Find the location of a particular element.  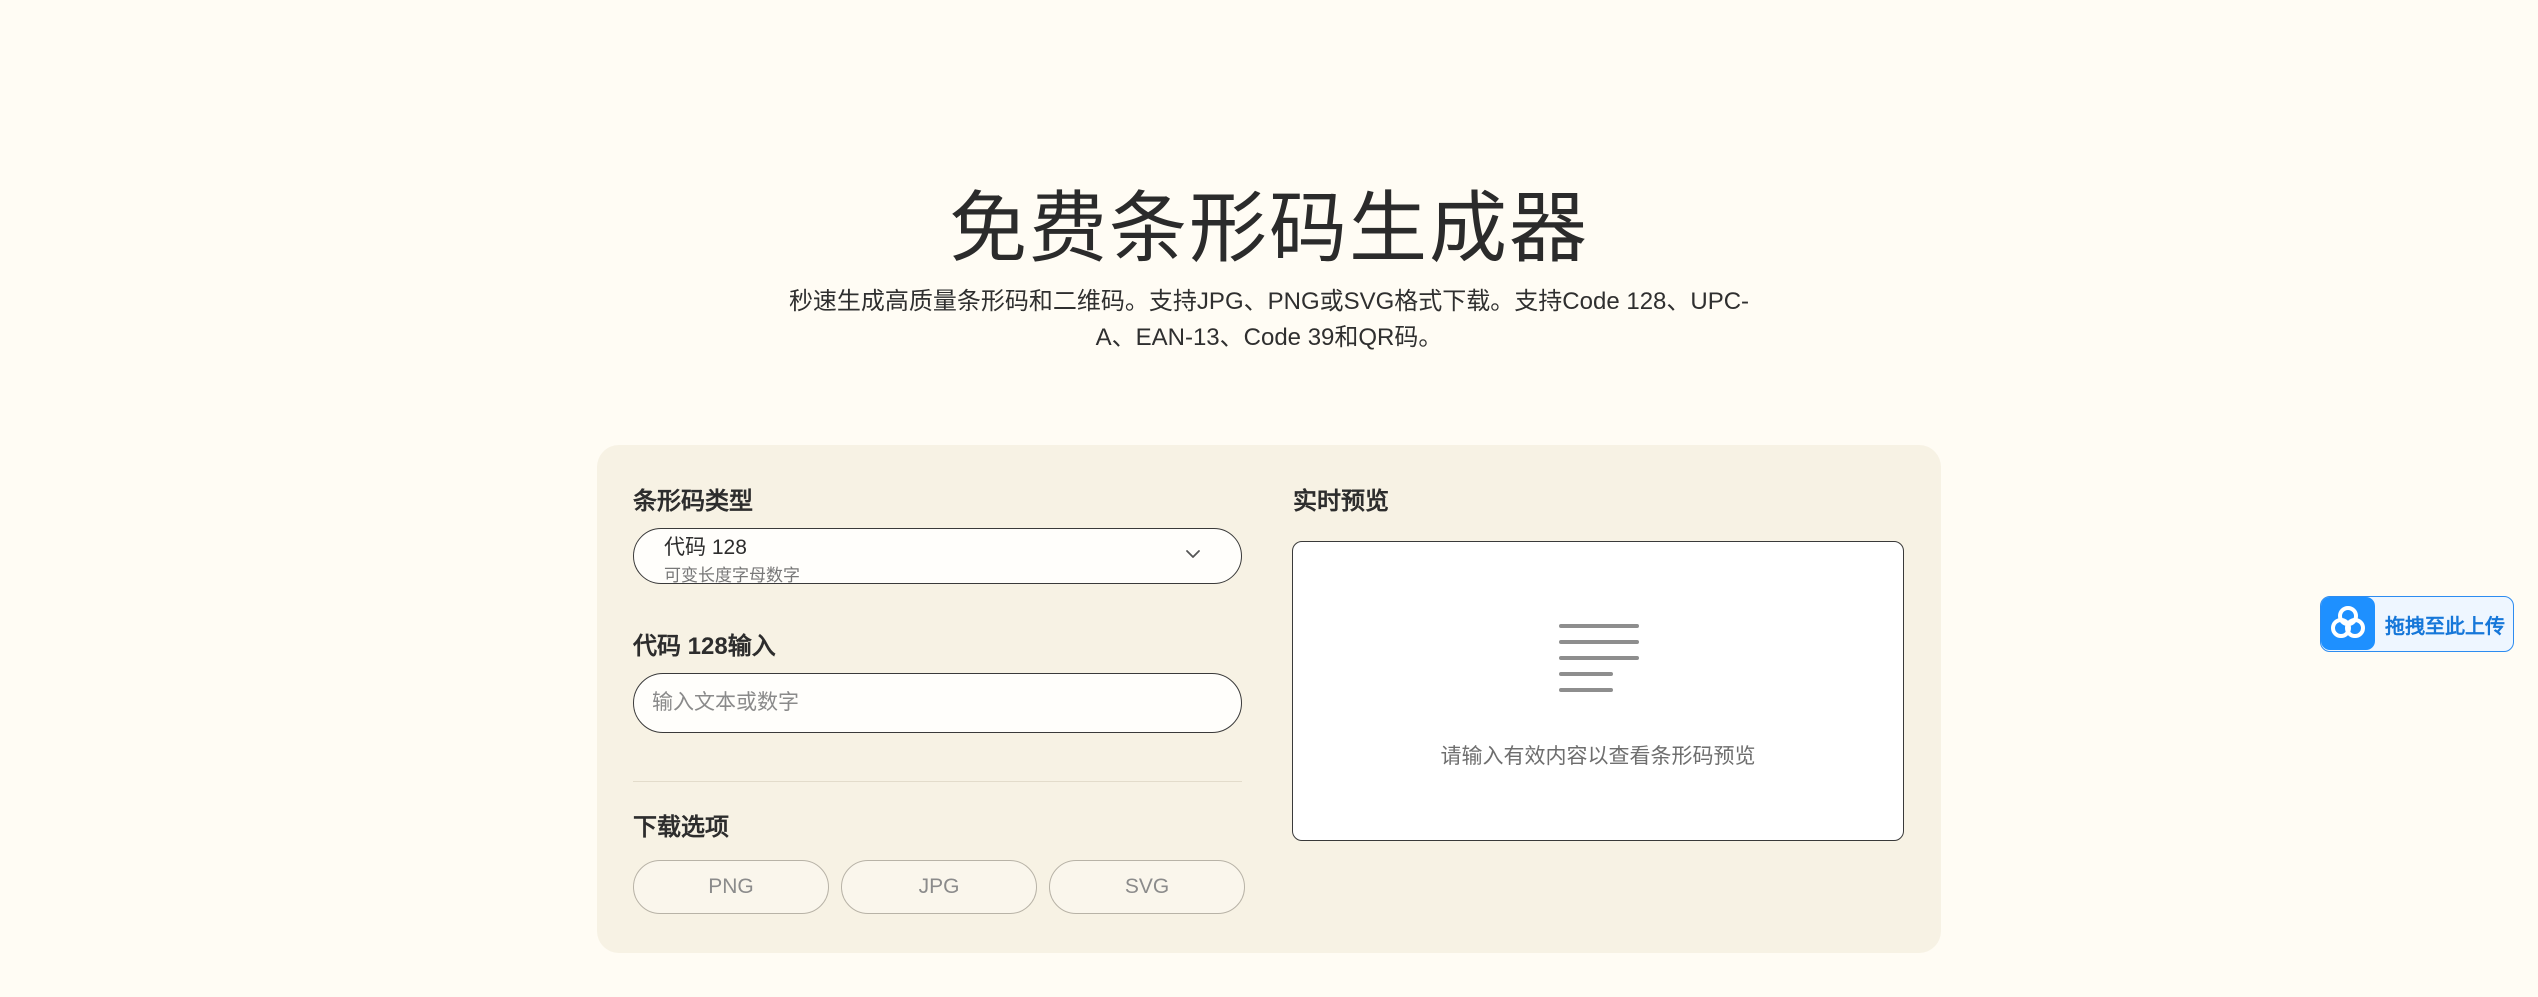

page-title: 免费条形码生成器 is located at coordinates (1268, 229).